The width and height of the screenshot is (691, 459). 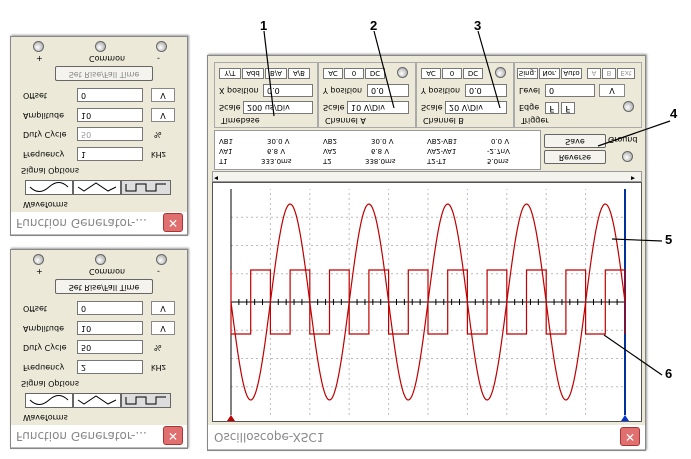 I want to click on cursor-t1-marker, so click(x=231, y=418).